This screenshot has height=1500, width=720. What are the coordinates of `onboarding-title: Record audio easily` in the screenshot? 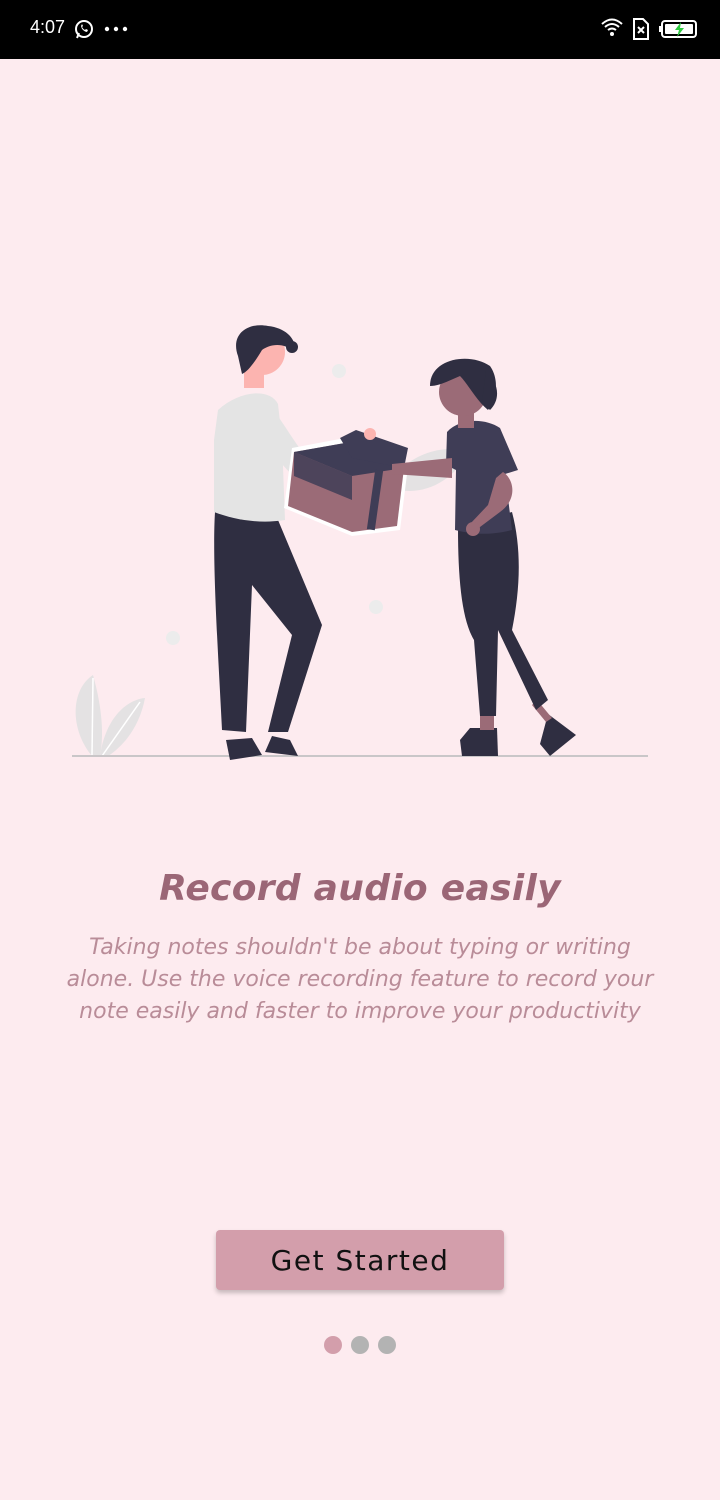 It's located at (360, 888).